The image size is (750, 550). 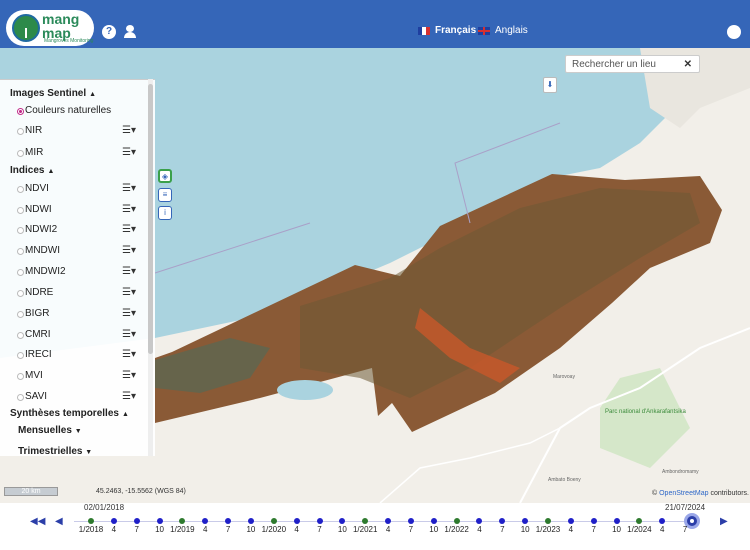 What do you see at coordinates (384, 521) in the screenshot?
I see `timeline-track` at bounding box center [384, 521].